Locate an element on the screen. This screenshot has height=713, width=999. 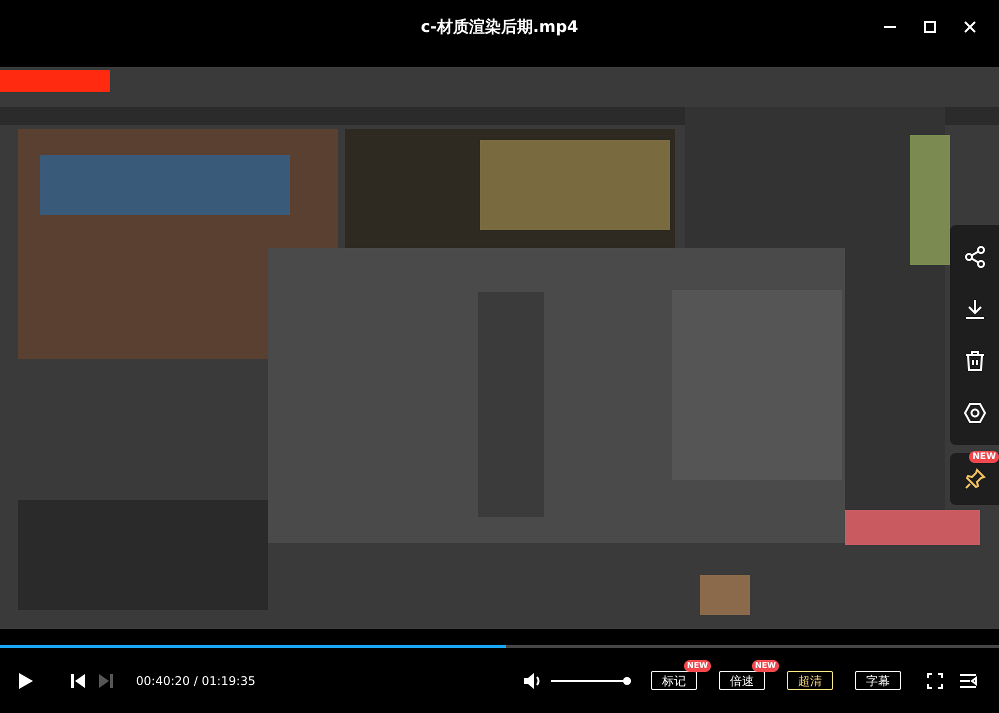
play-icon is located at coordinates (26, 681).